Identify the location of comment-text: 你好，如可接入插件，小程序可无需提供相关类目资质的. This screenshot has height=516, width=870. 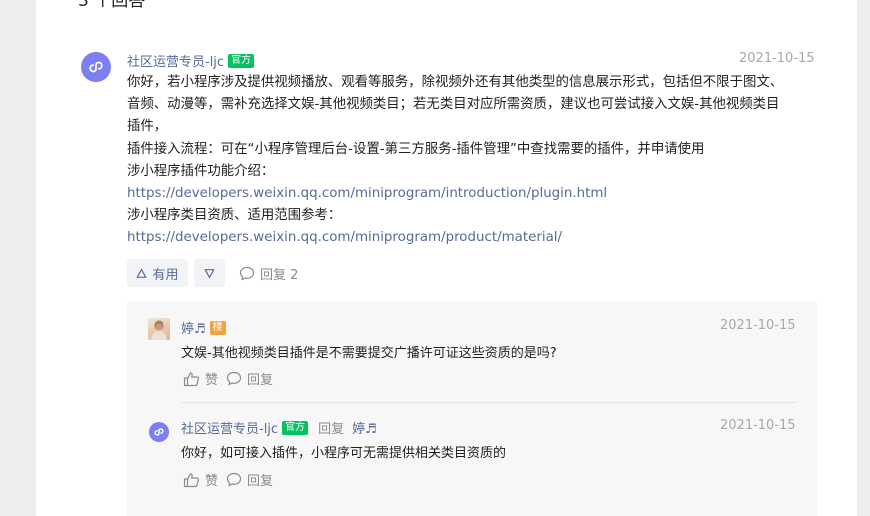
(344, 453).